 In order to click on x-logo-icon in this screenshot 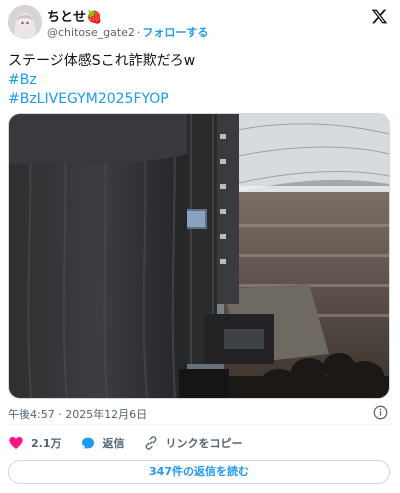, I will do `click(379, 16)`.